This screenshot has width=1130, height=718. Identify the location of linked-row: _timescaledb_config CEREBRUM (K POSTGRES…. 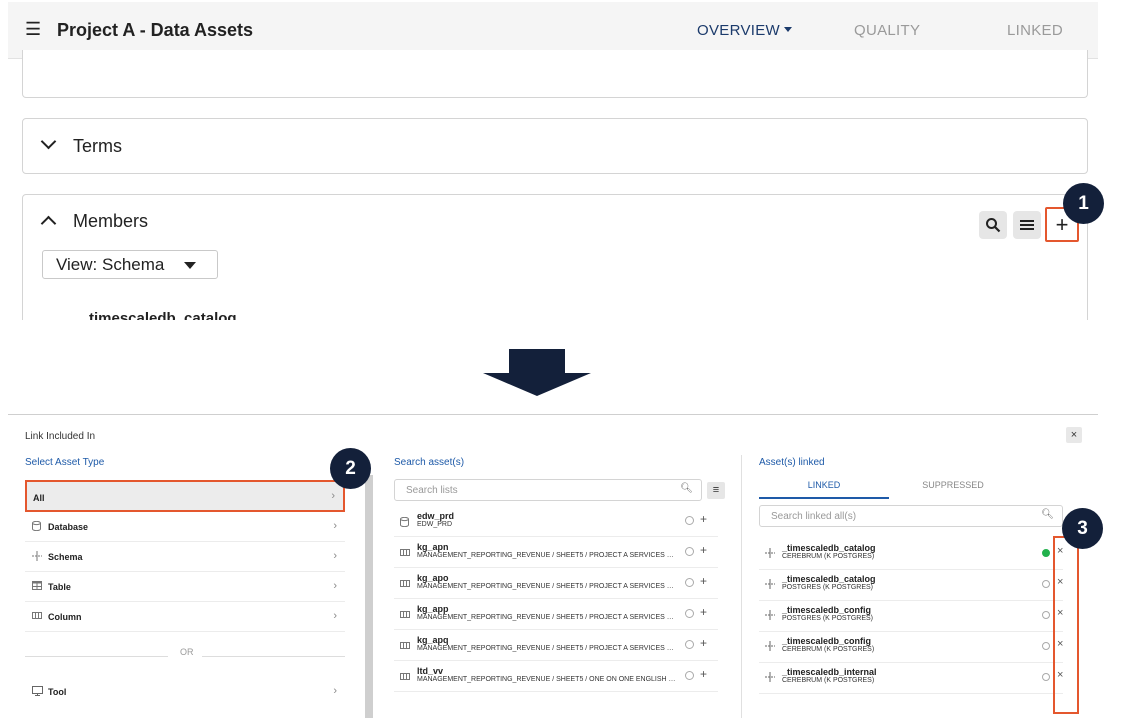
(911, 647).